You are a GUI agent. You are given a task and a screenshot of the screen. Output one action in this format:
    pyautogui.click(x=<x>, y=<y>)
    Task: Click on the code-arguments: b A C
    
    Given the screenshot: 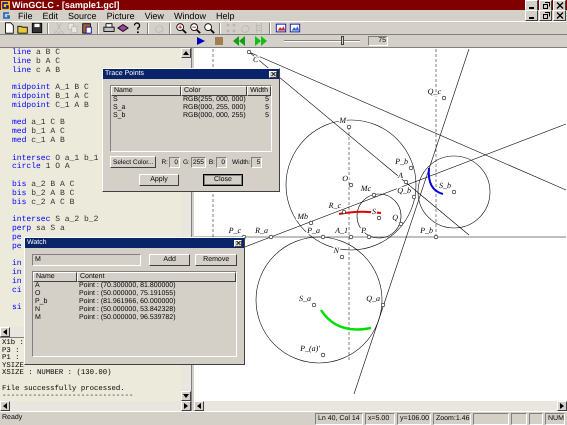 What is the action you would take?
    pyautogui.click(x=48, y=61)
    